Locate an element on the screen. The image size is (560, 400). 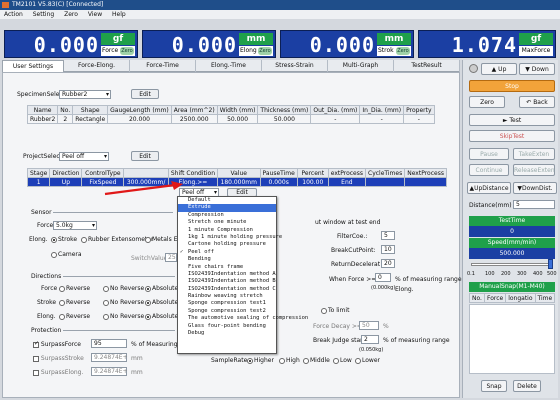
col-cycle-times: CycleTimes is located at coordinates (385, 173).